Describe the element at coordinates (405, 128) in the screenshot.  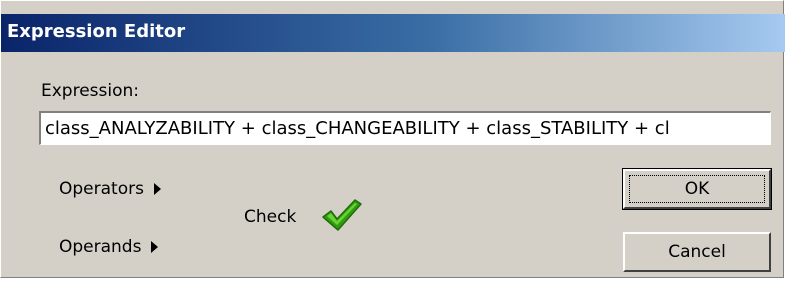
I see `expression-input` at that location.